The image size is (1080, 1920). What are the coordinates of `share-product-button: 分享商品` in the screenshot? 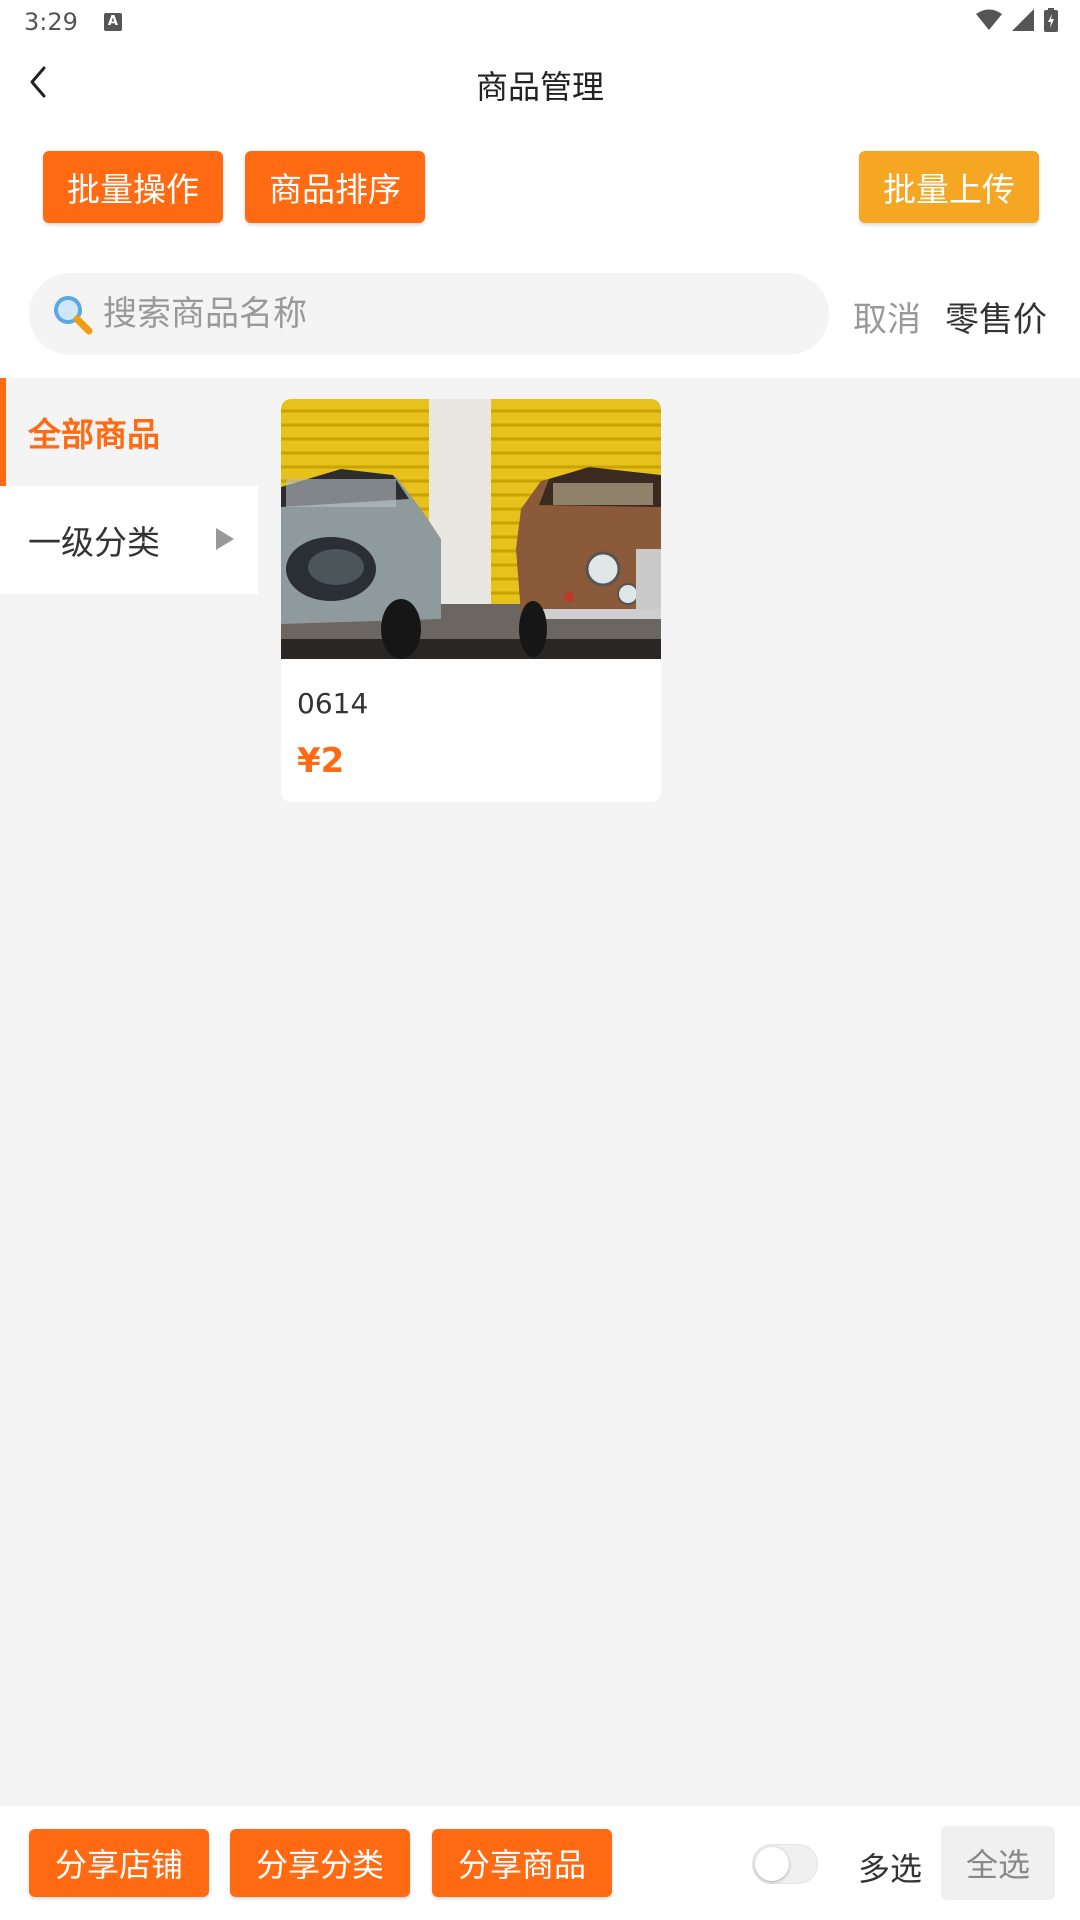 It's located at (522, 1863).